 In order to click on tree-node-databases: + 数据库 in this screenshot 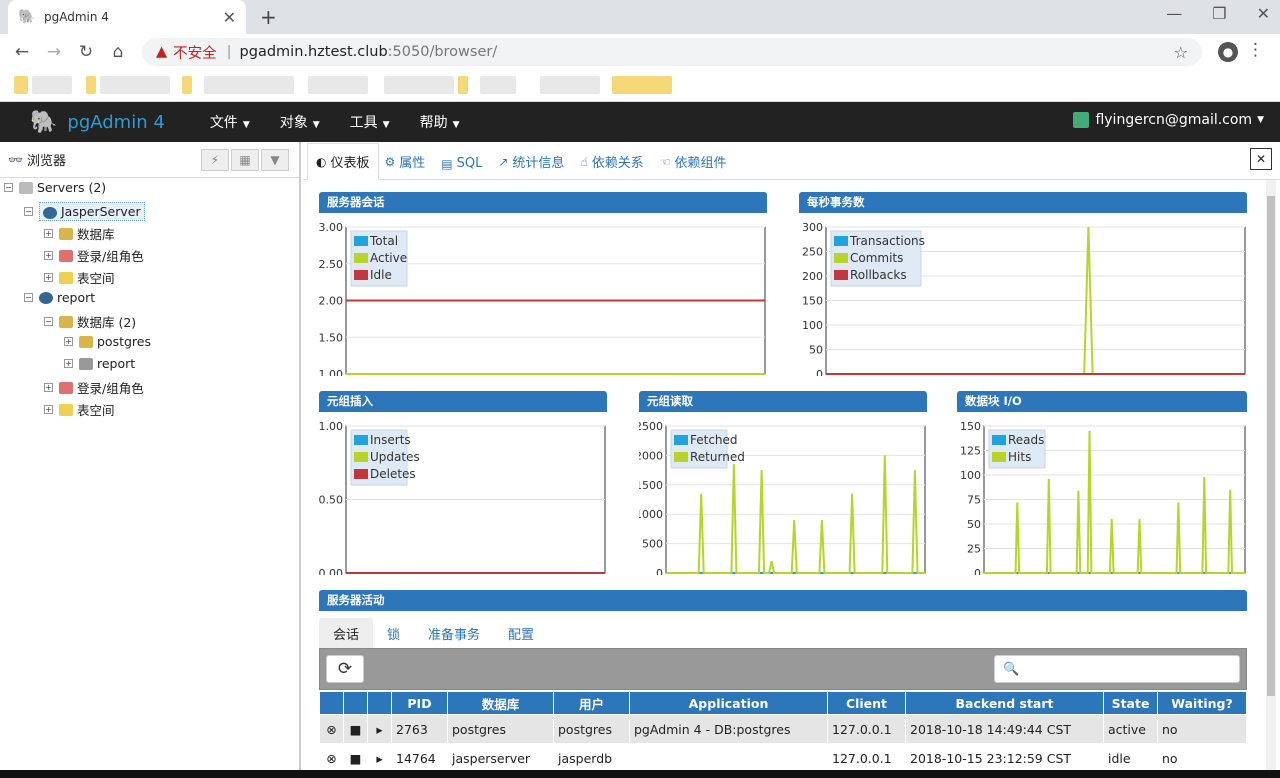, I will do `click(79, 233)`.